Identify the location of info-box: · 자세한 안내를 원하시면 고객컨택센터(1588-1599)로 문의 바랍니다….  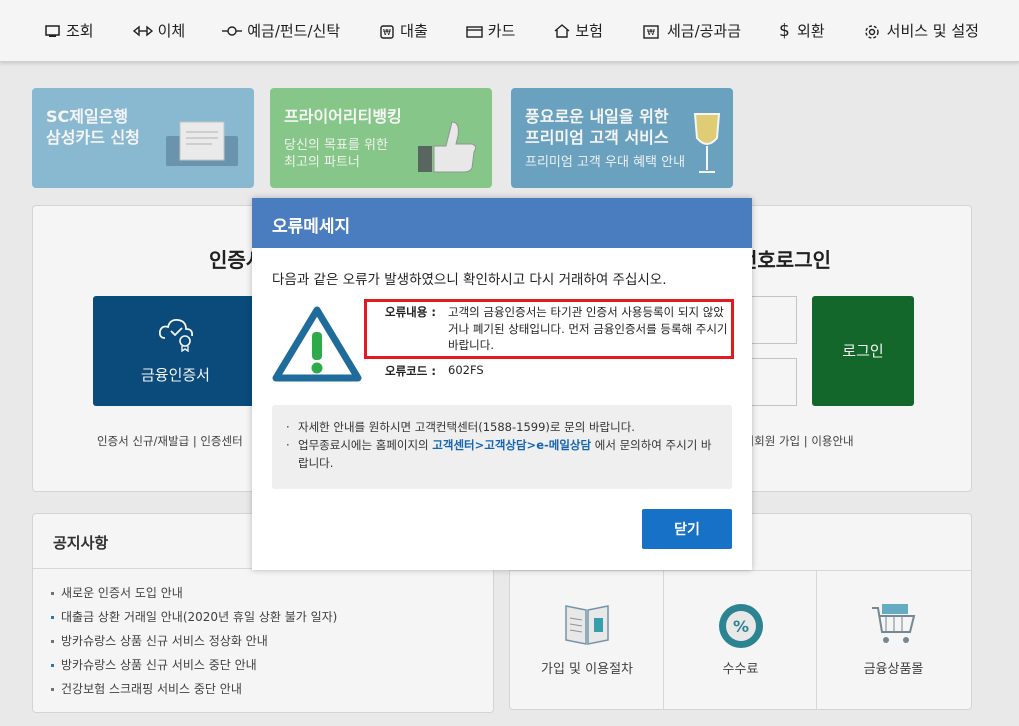
(502, 447).